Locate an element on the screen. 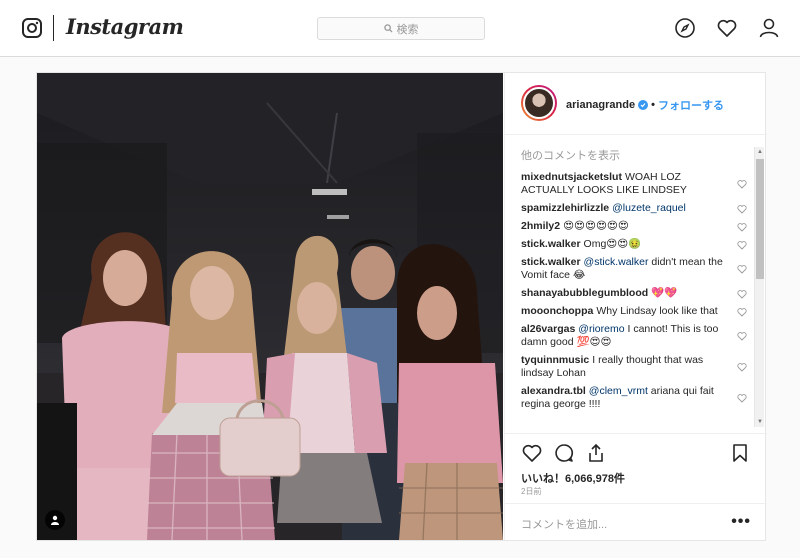 The image size is (800, 558). comment-item: mooonchoppa Why Lindsay look like that is located at coordinates (635, 311).